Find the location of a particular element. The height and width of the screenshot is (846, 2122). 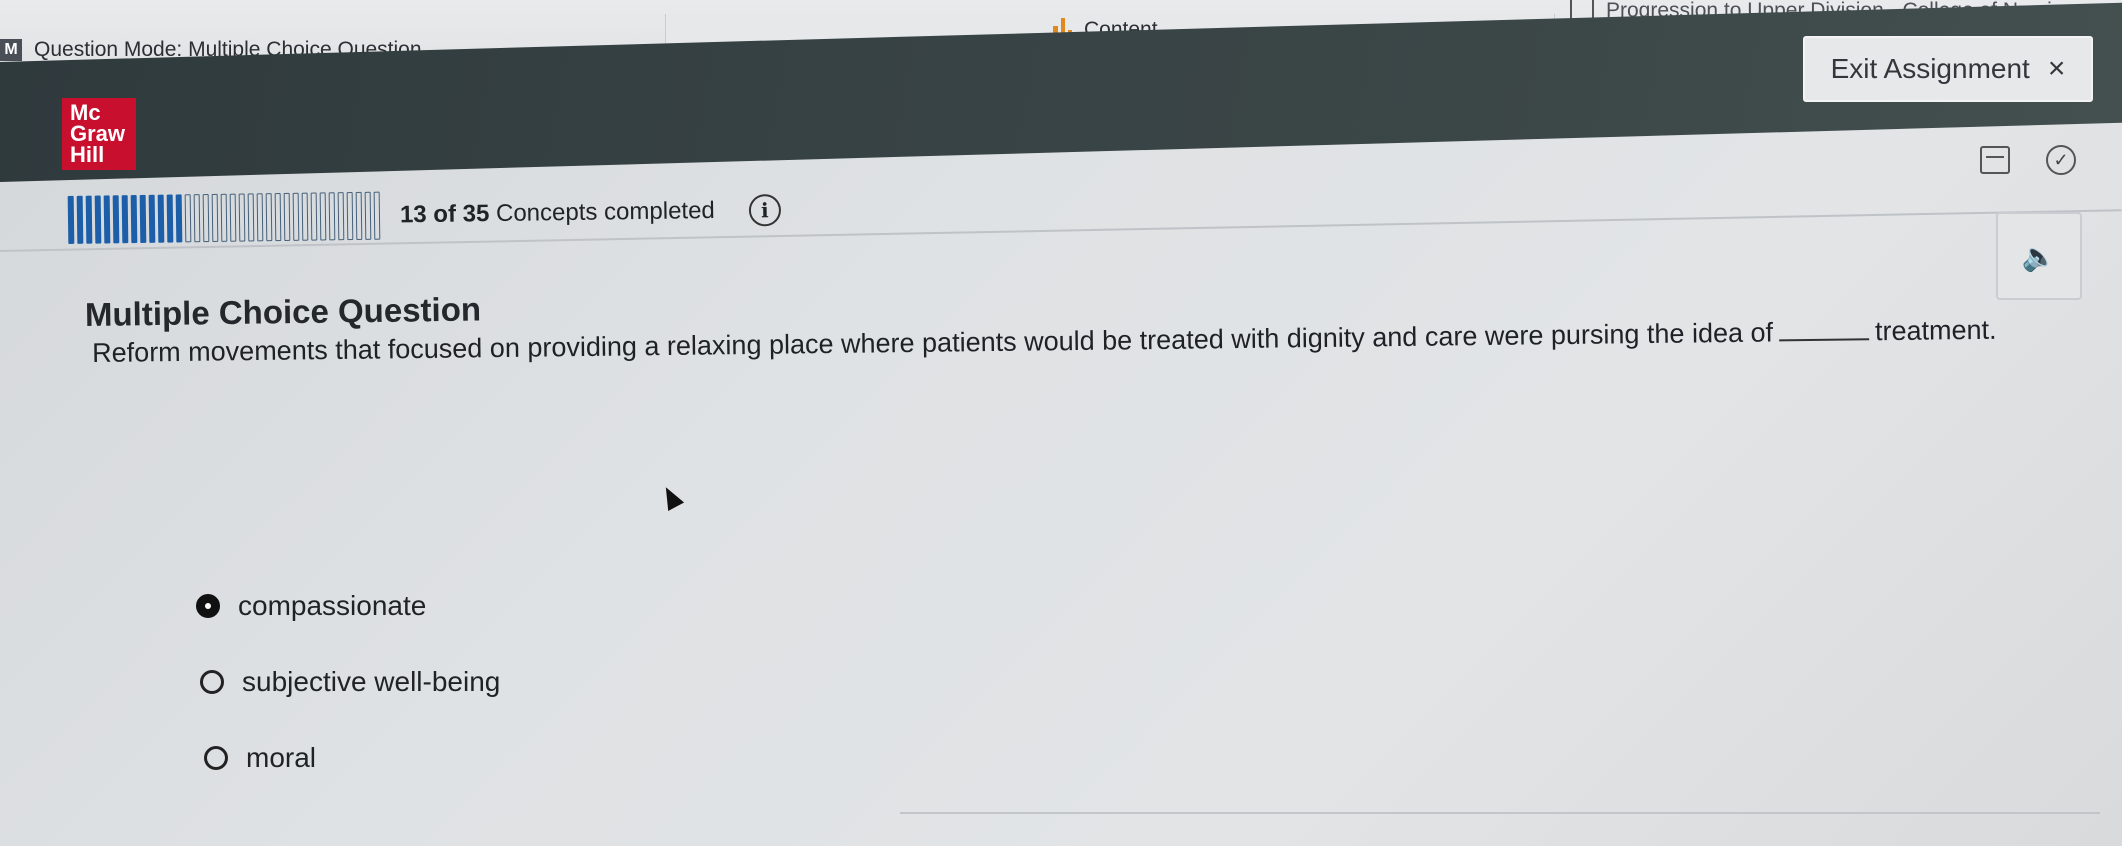

logo-line: Mc is located at coordinates (85, 112).